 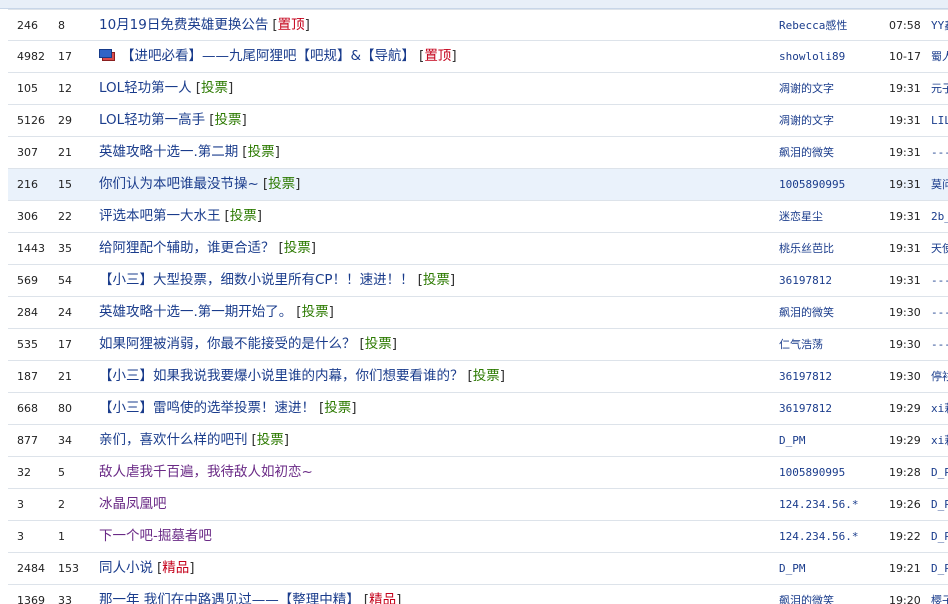 I want to click on thread-title-link: 评选本吧第一大水王, so click(x=160, y=216).